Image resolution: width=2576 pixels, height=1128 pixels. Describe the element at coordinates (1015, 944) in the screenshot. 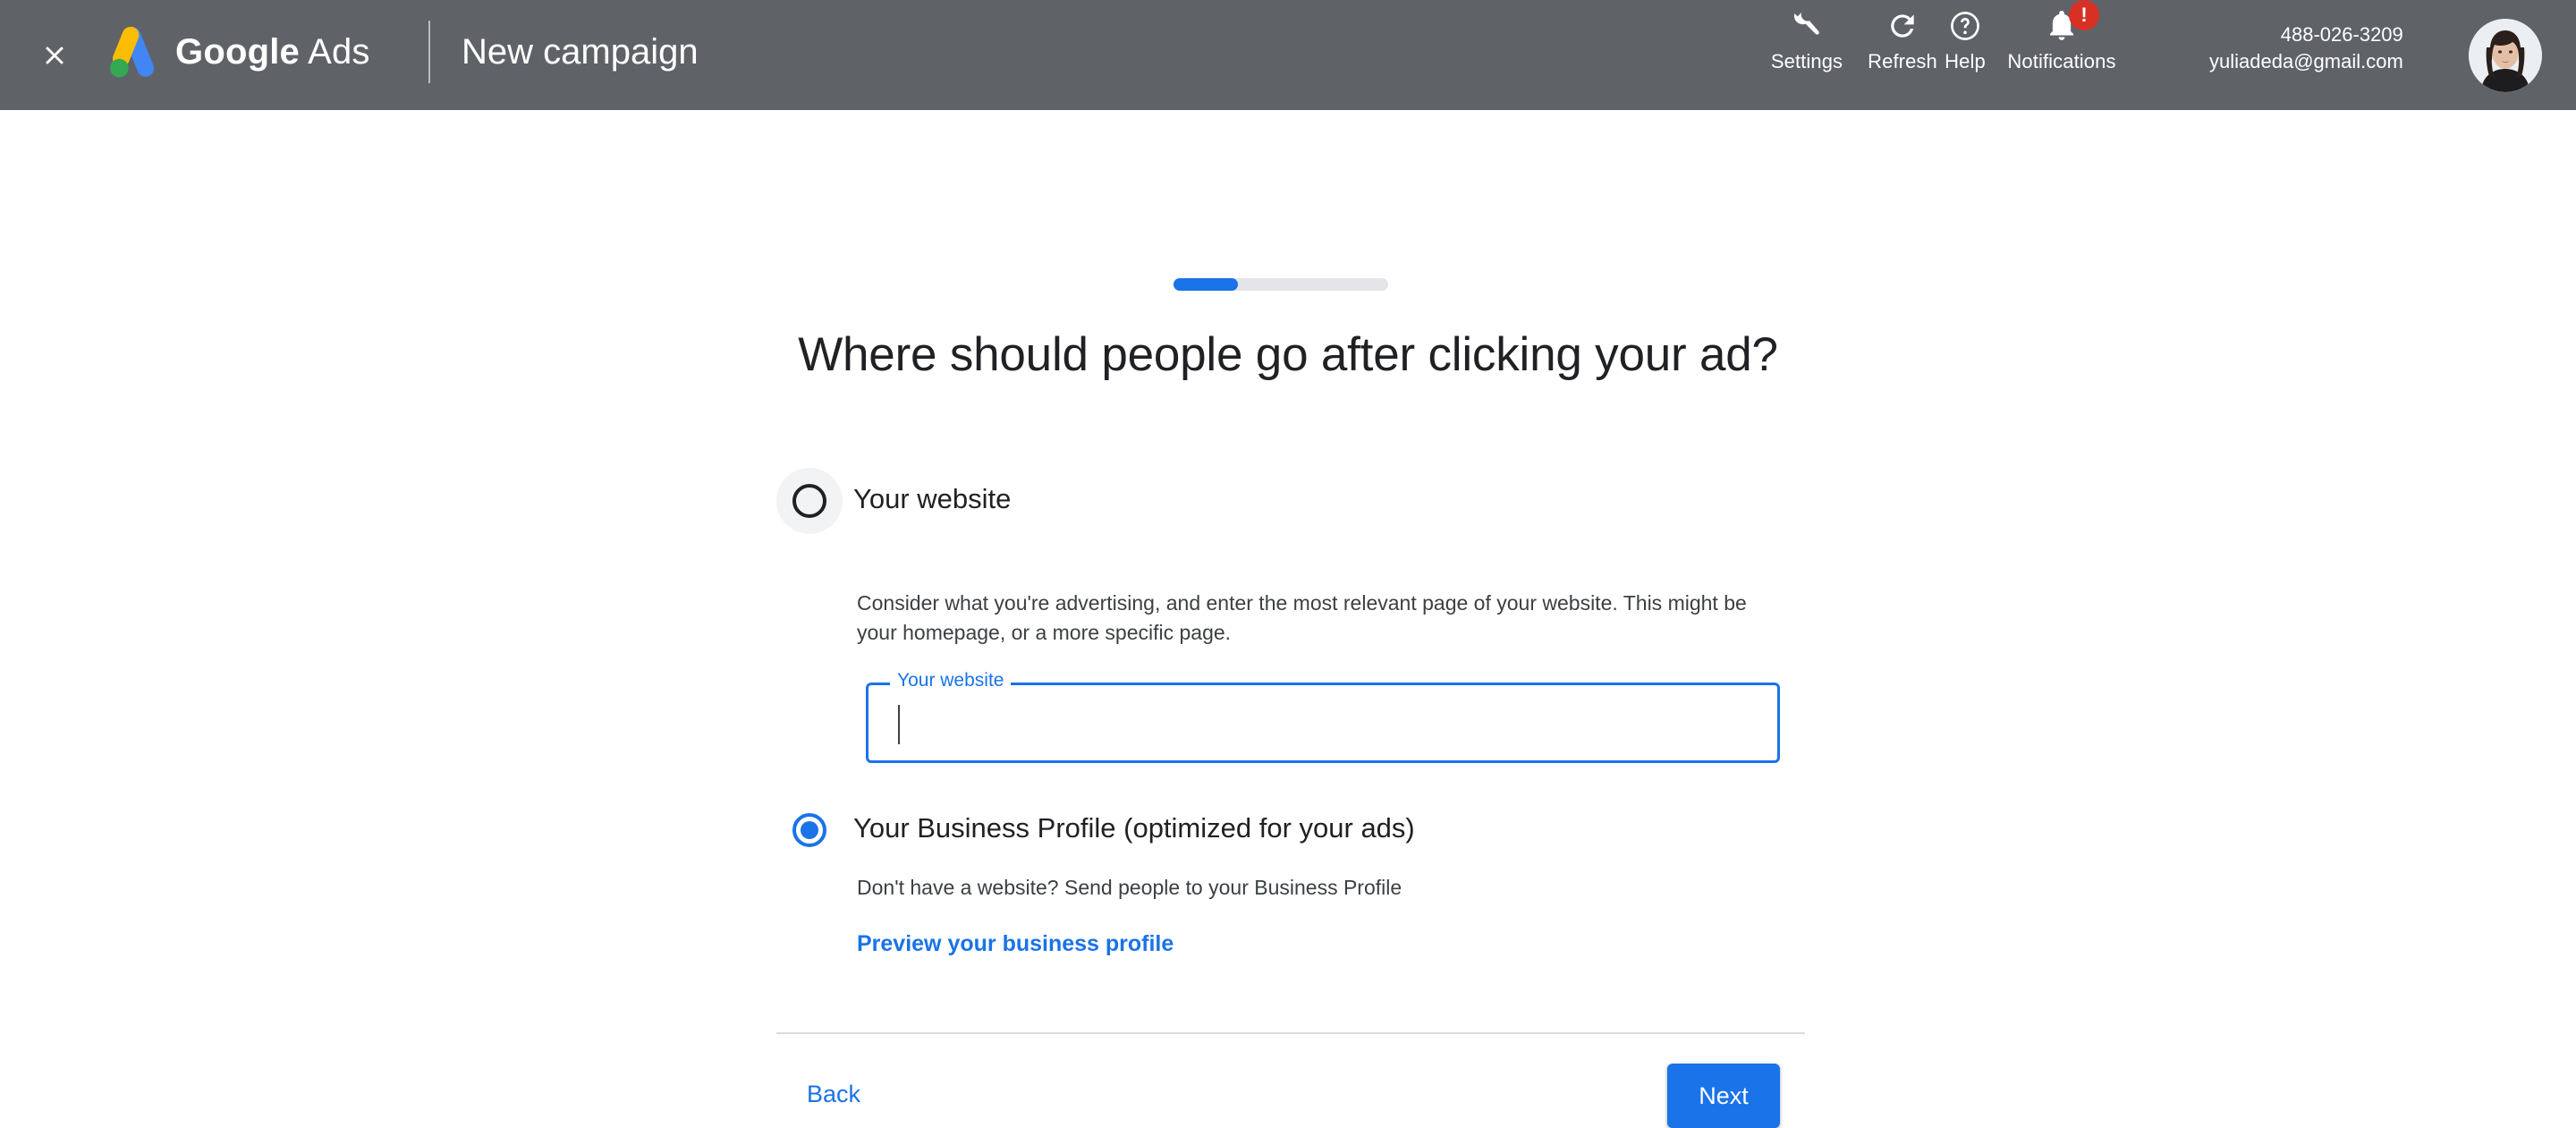

I see `preview-business-profile-link: Preview your business profile` at that location.